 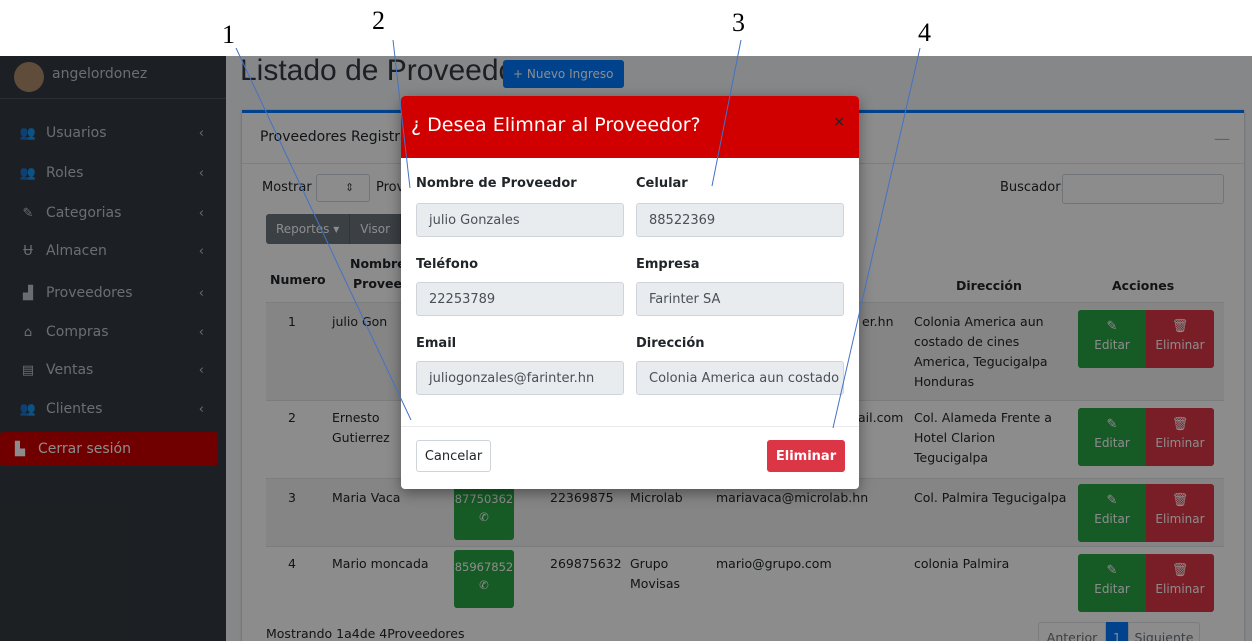 I want to click on email-label: Email, so click(x=436, y=343).